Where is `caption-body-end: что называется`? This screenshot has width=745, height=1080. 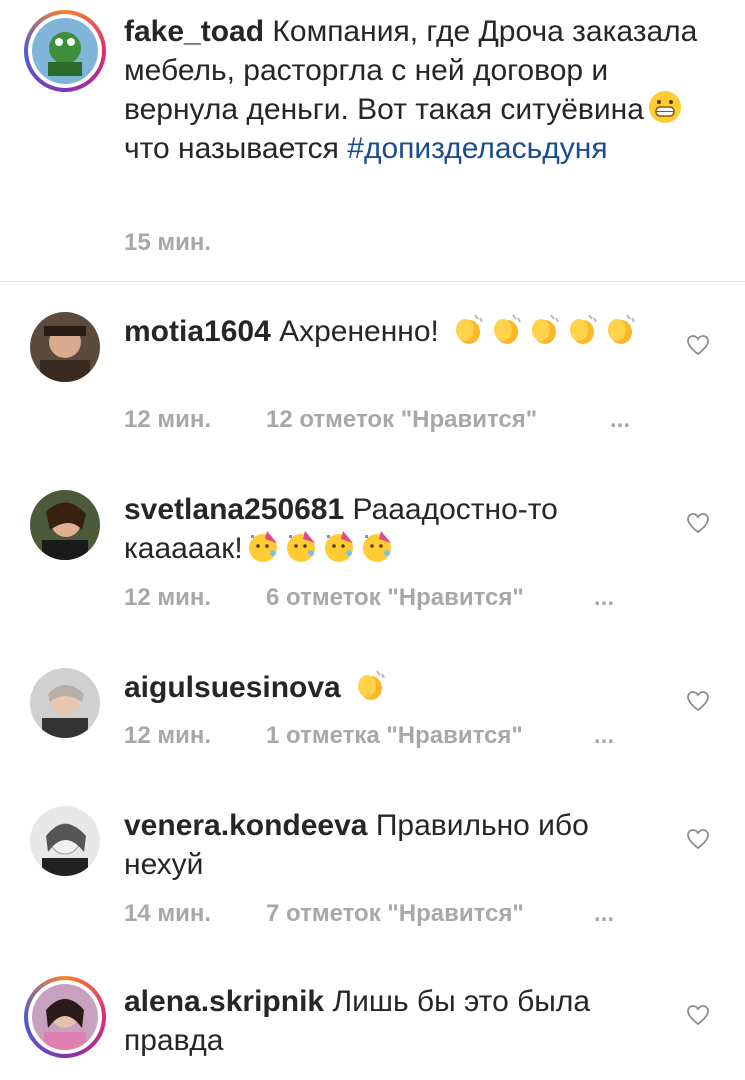
caption-body-end: что называется is located at coordinates (231, 148).